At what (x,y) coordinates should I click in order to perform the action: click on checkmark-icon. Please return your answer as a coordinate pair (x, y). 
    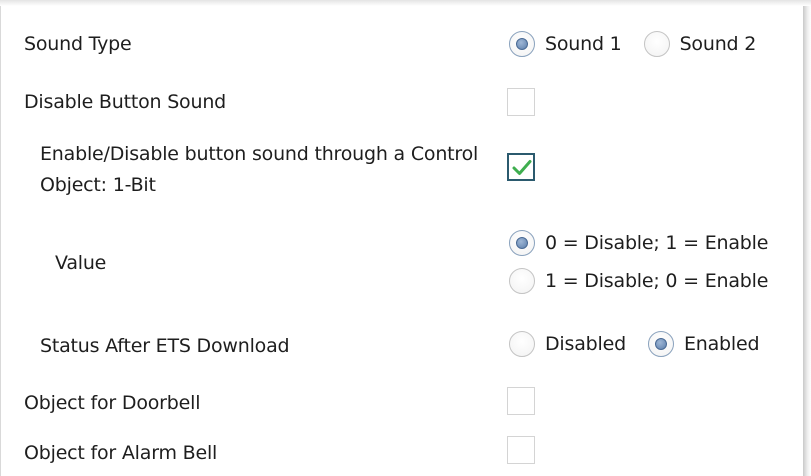
    Looking at the image, I should click on (522, 167).